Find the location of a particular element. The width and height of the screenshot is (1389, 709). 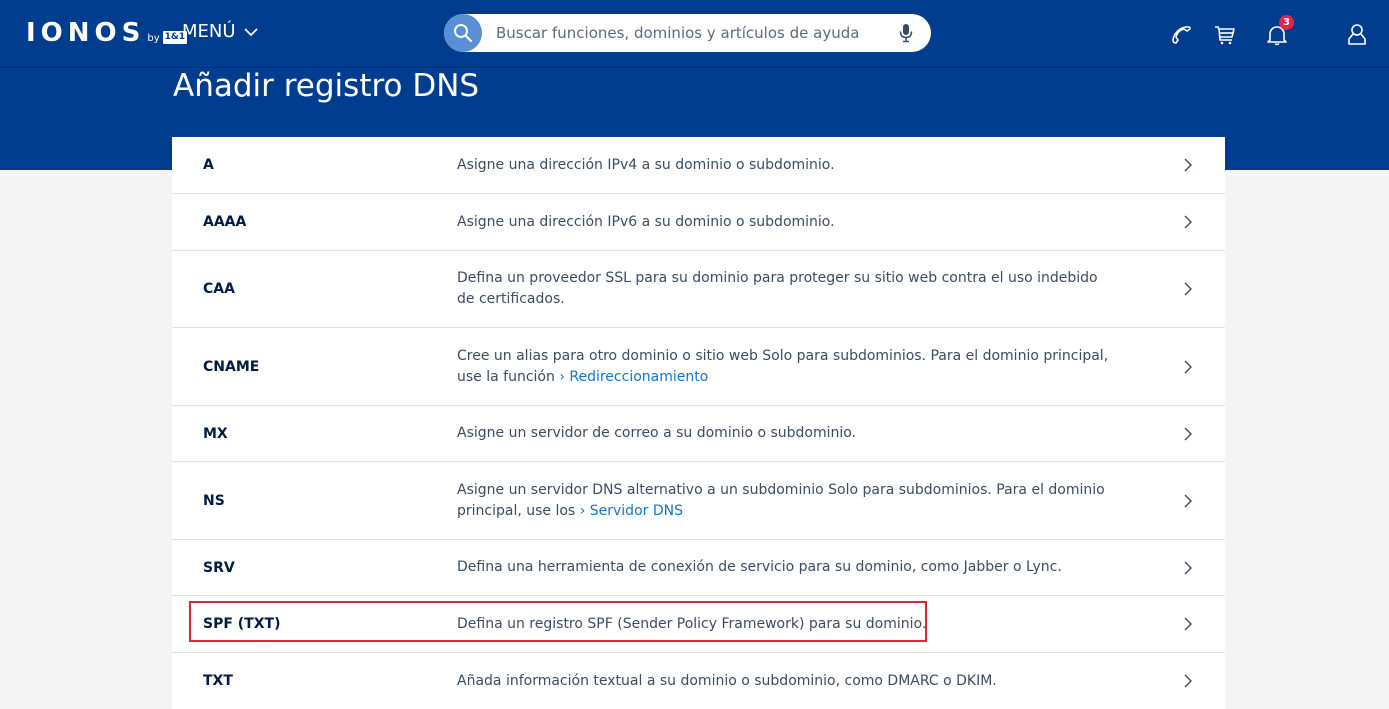

search-input is located at coordinates (686, 33).